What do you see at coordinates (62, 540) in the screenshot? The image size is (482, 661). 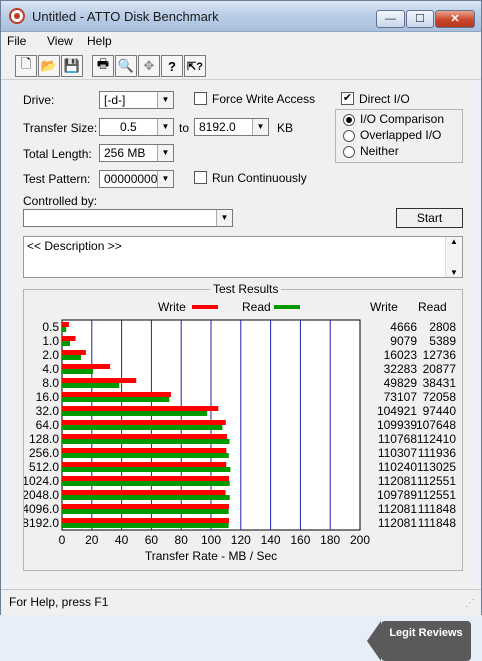 I see `x-tick-label: 0` at bounding box center [62, 540].